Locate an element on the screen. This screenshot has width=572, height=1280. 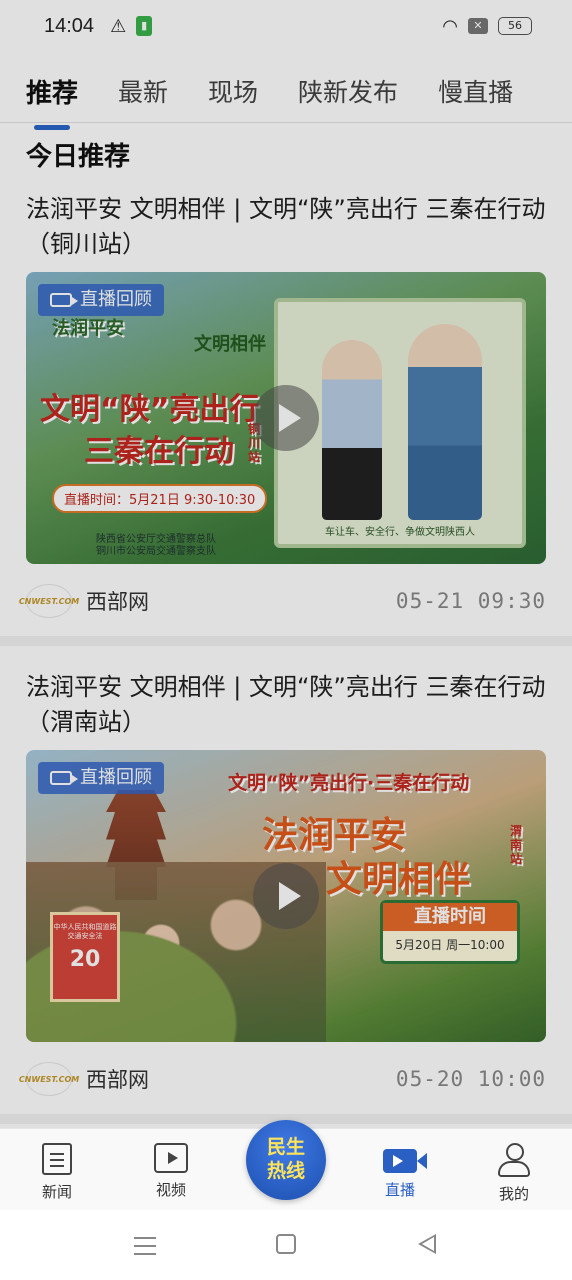
hotline-button: 民生 热线 is located at coordinates (286, 1160).